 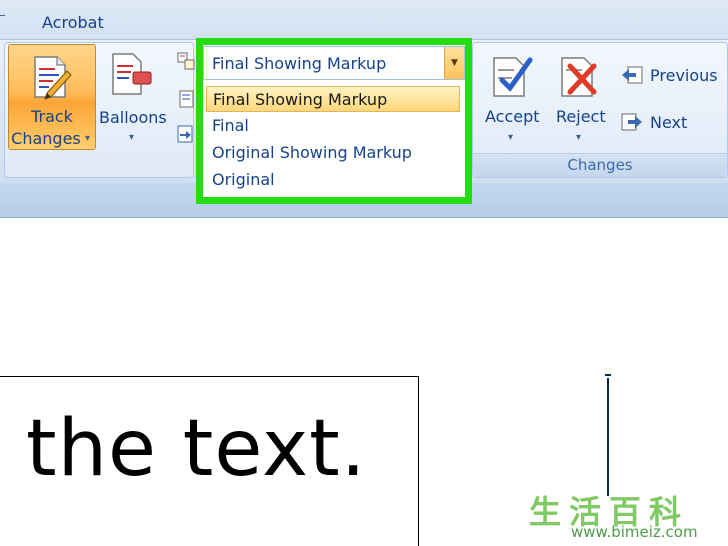 I want to click on track-changes-button: Track Changes ▾, so click(x=52, y=97).